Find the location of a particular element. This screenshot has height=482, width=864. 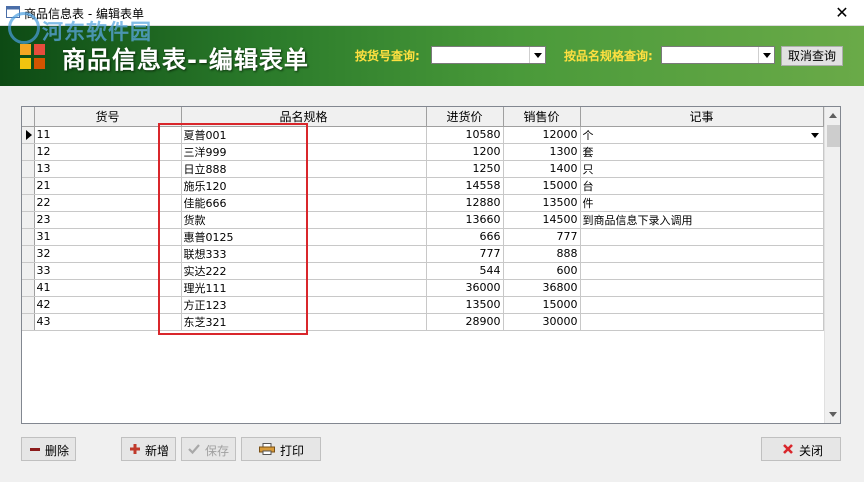

cell-spec-text: 货款 is located at coordinates (194, 220).